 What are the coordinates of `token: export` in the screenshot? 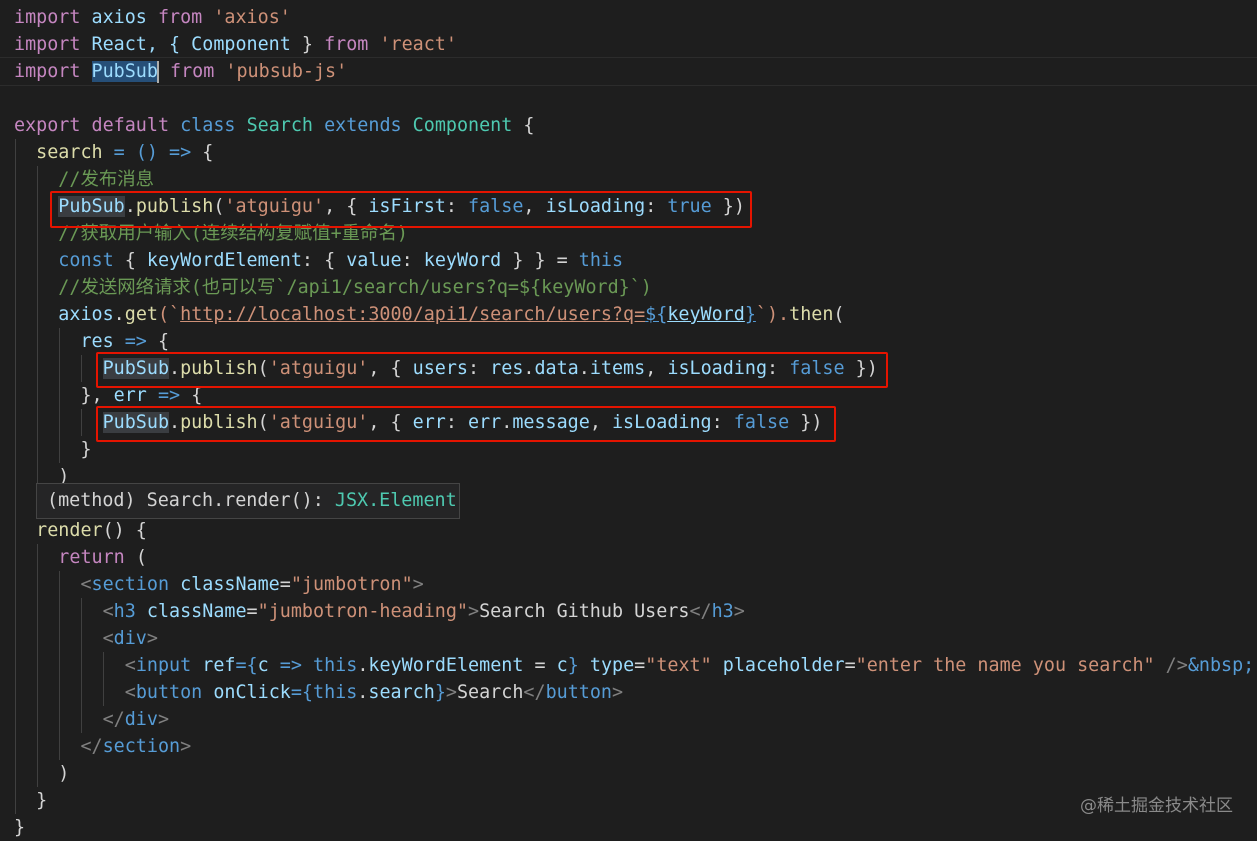 It's located at (47, 125).